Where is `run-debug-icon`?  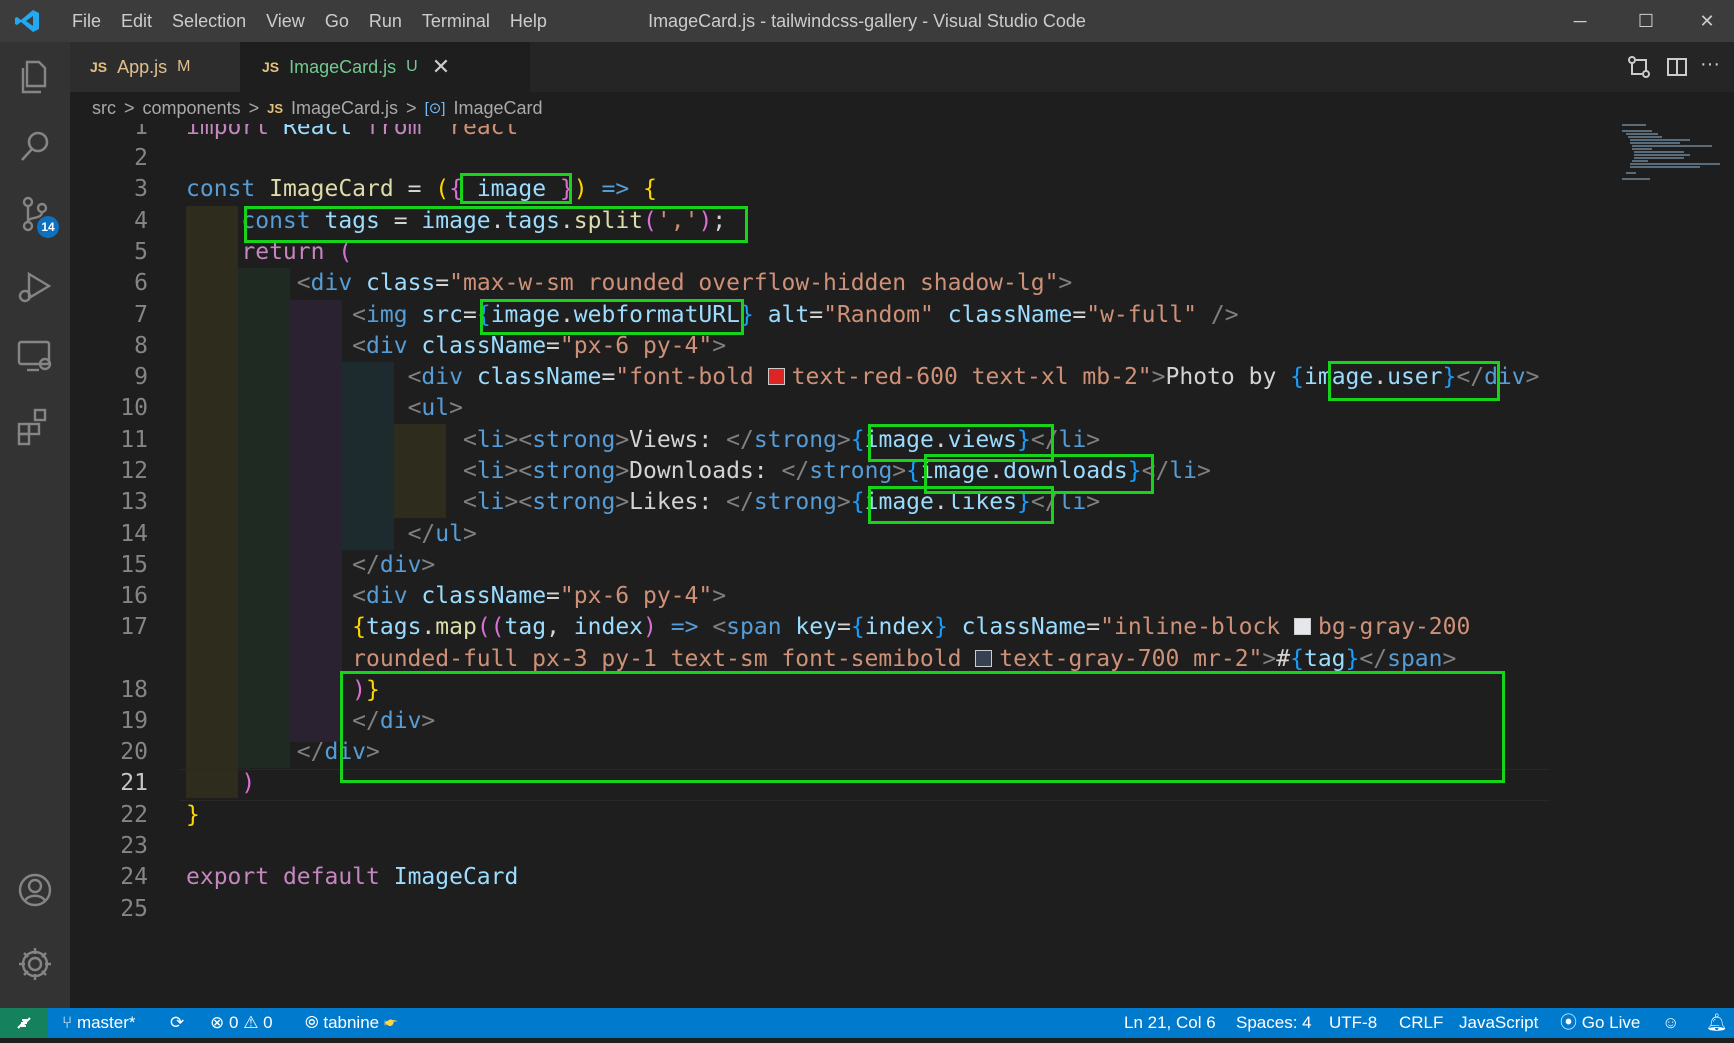 run-debug-icon is located at coordinates (35, 286).